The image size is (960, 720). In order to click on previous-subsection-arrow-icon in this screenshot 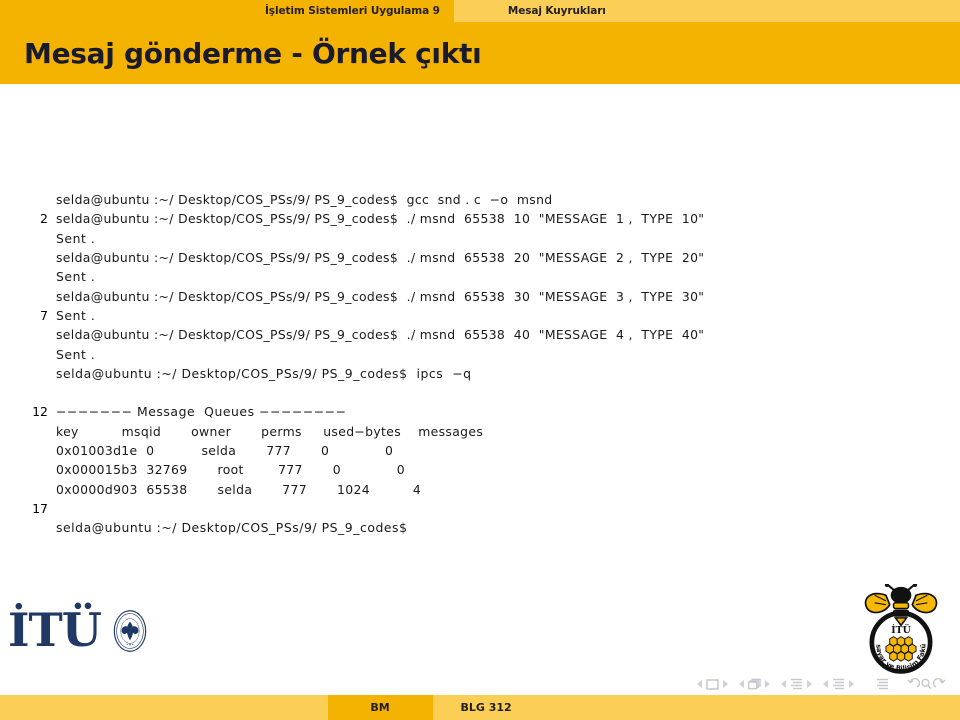, I will do `click(783, 684)`.